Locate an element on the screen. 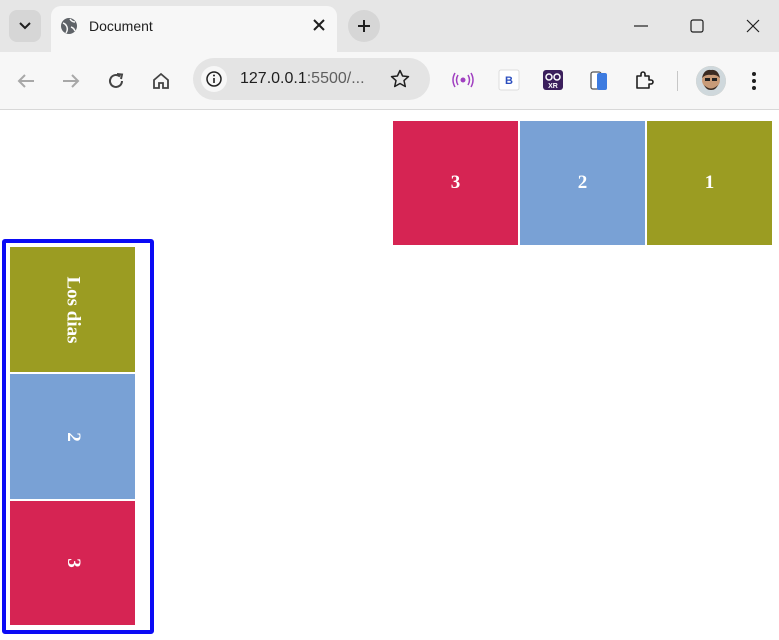 The height and width of the screenshot is (640, 779). extension-broadcast is located at coordinates (463, 80).